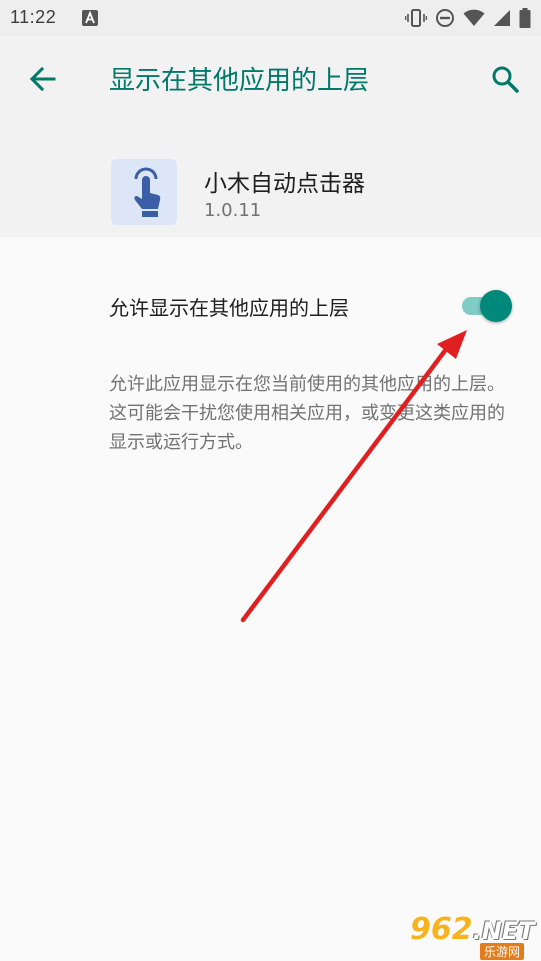  What do you see at coordinates (229, 308) in the screenshot?
I see `setting-label: 允许显示在其他应用的上层` at bounding box center [229, 308].